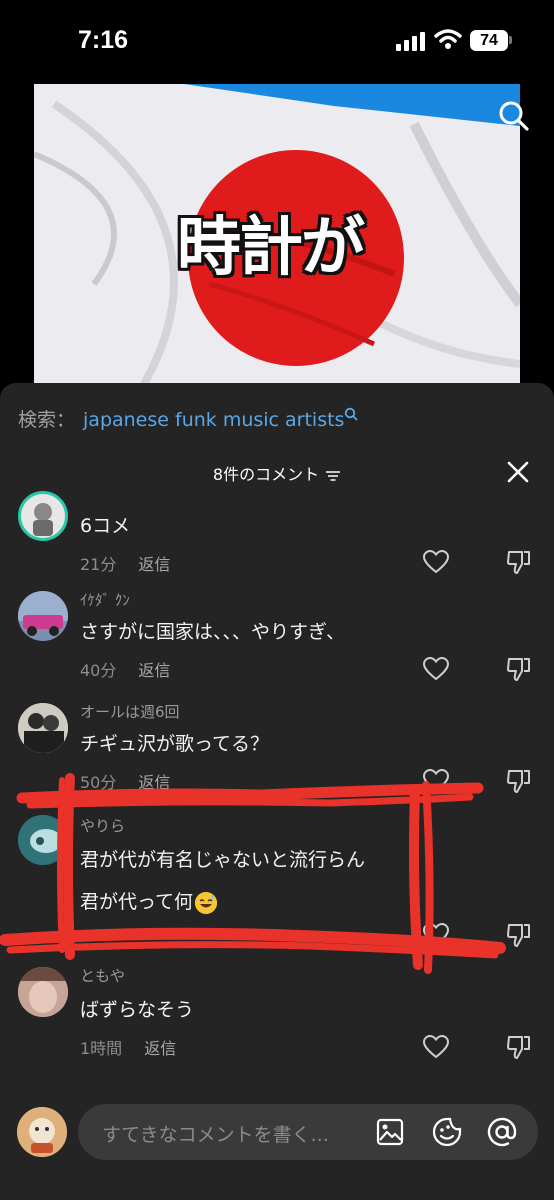 Image resolution: width=554 pixels, height=1200 pixels. What do you see at coordinates (271, 247) in the screenshot?
I see `video-caption: 時計が` at bounding box center [271, 247].